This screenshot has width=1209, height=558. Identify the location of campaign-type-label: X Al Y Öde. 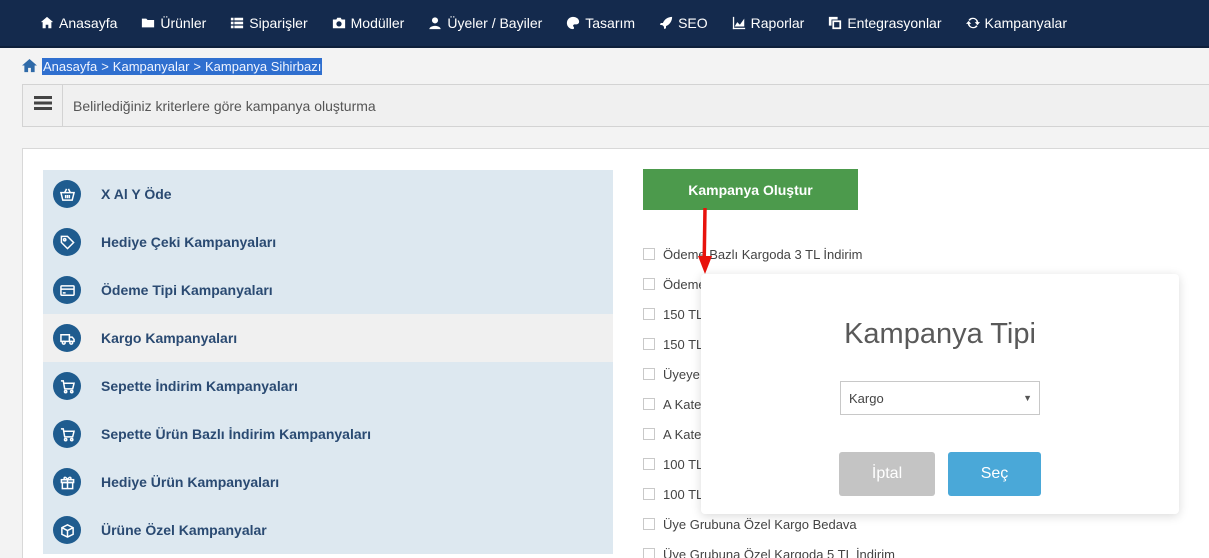
(136, 194).